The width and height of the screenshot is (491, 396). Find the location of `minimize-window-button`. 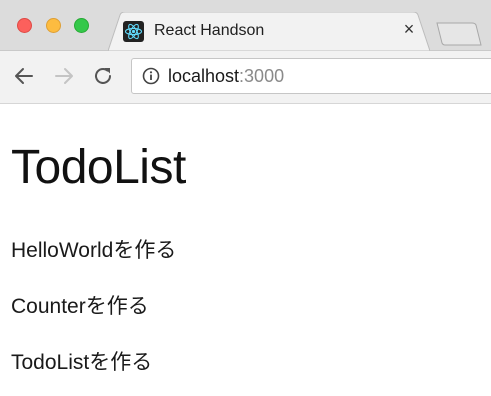

minimize-window-button is located at coordinates (53, 25).